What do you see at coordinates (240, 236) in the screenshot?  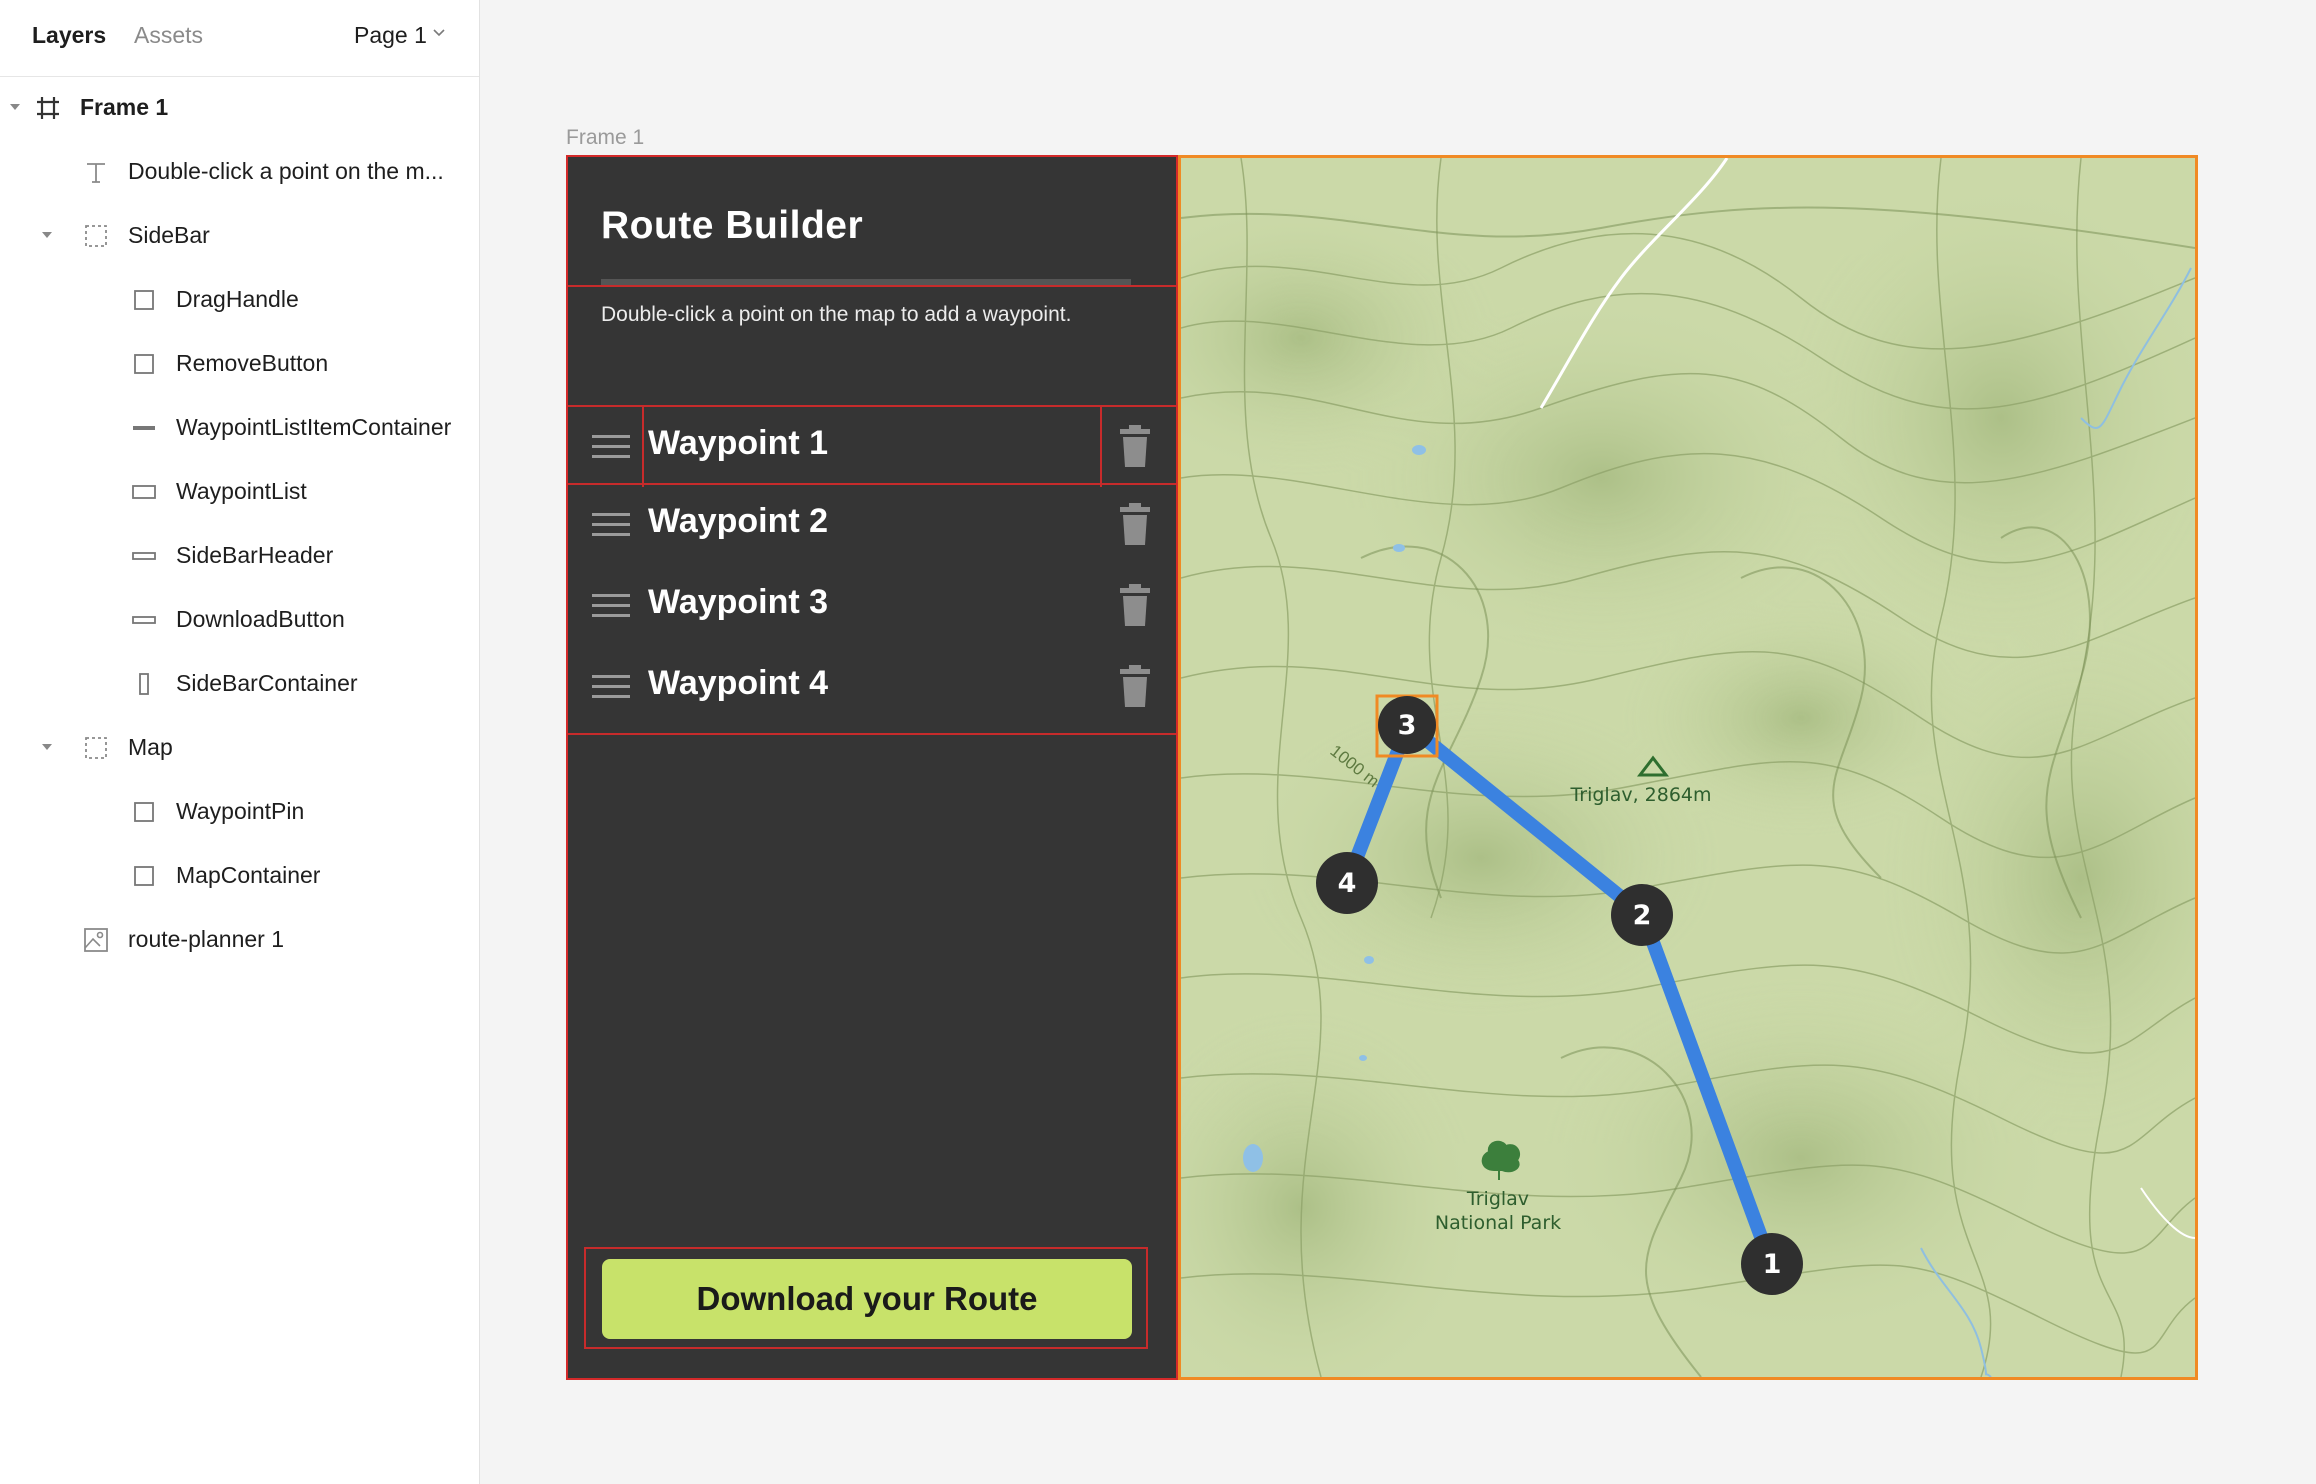 I see `layer-row-sidebar: SideBar` at bounding box center [240, 236].